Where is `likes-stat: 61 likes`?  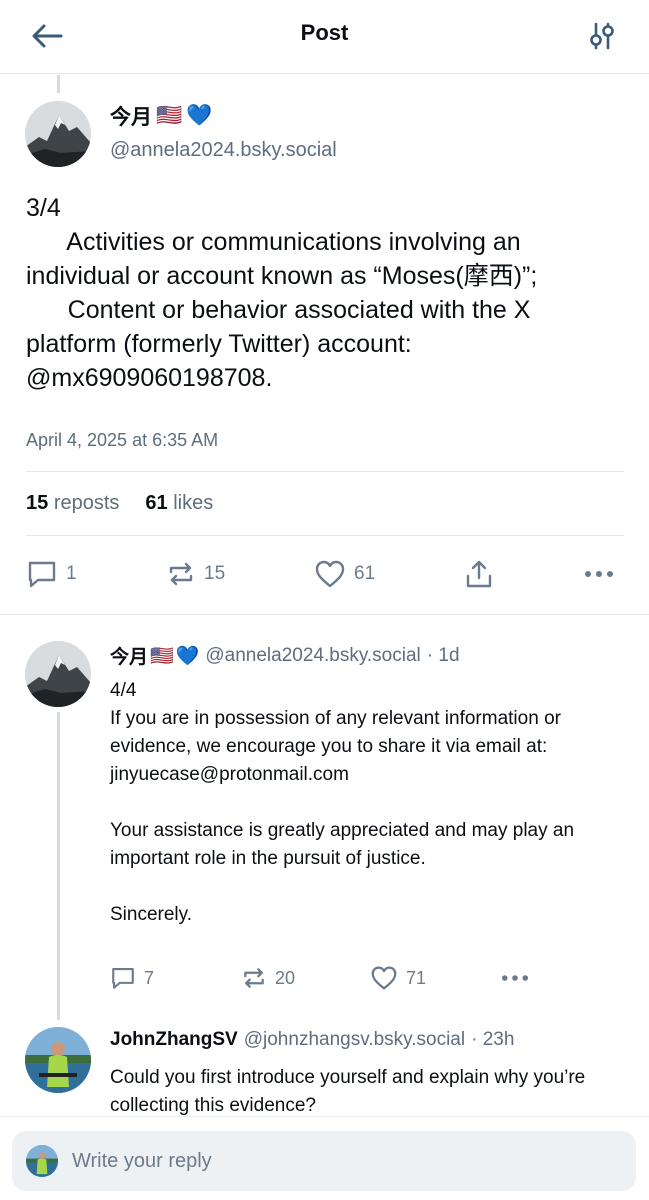 likes-stat: 61 likes is located at coordinates (179, 503).